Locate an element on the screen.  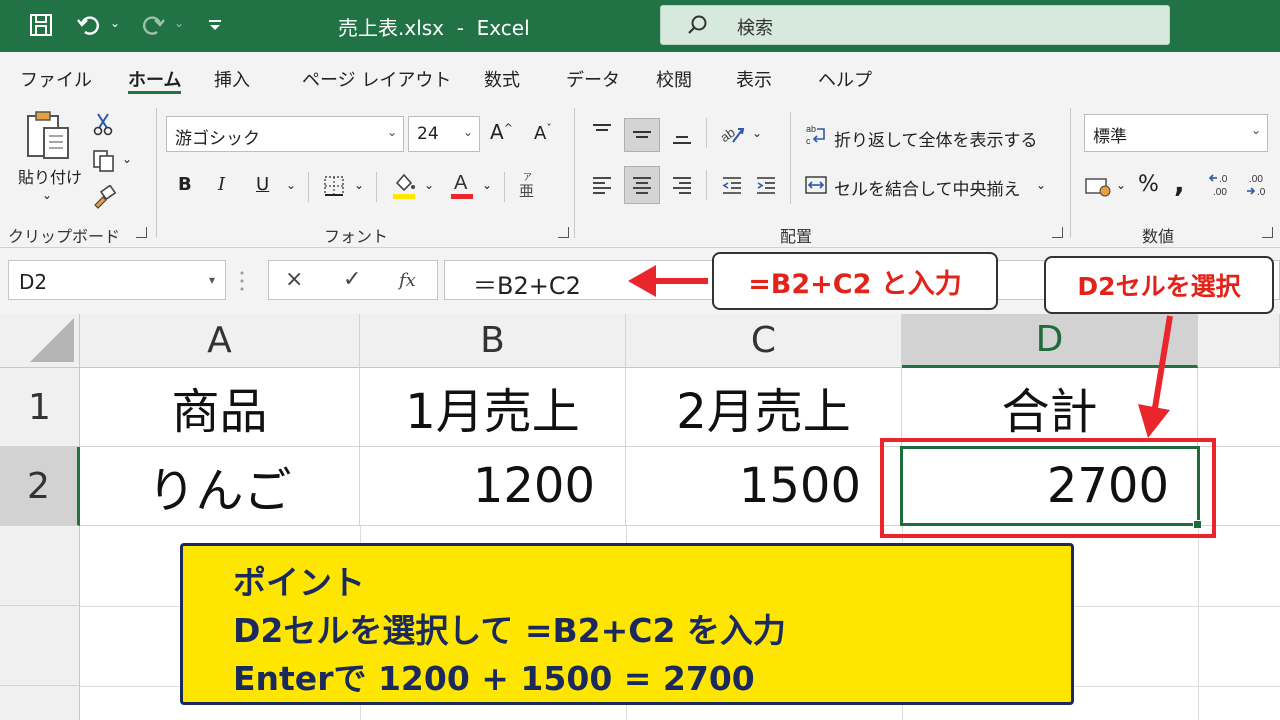
increase-decimal-icon: .0.00 is located at coordinates (1223, 185).